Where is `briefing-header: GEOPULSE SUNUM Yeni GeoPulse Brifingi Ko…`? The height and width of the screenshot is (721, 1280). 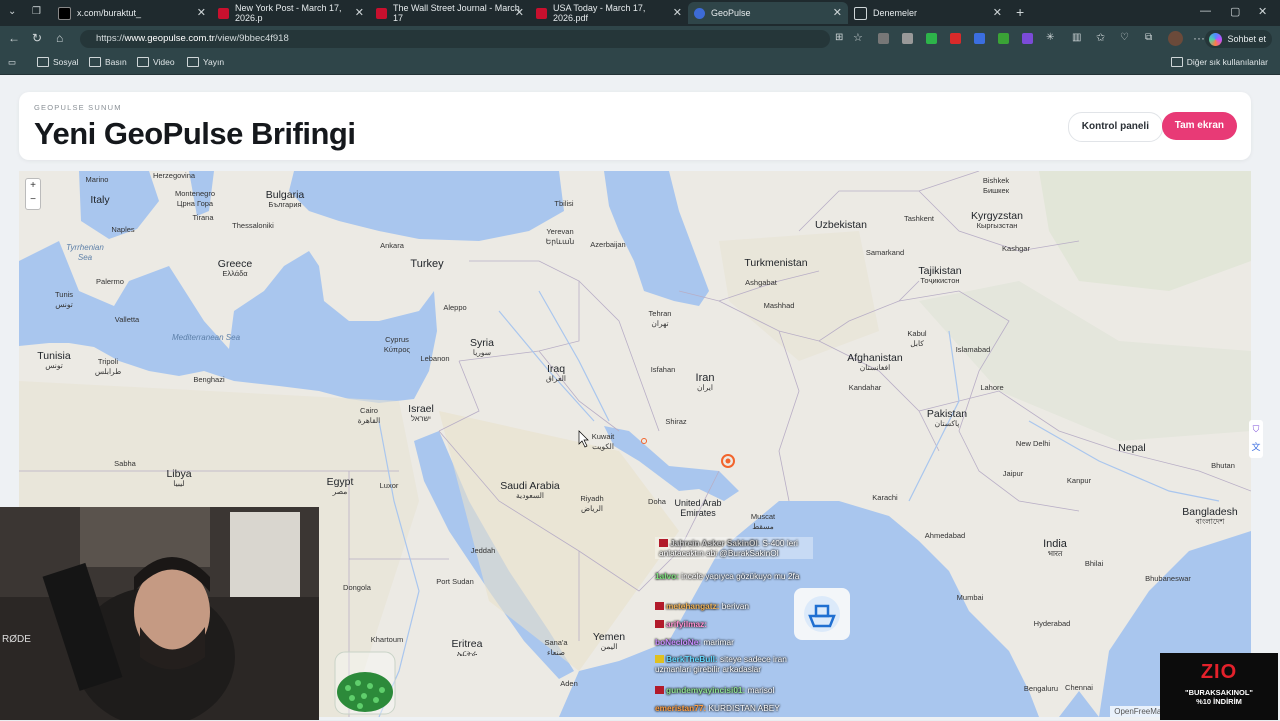 briefing-header: GEOPULSE SUNUM Yeni GeoPulse Brifingi Ko… is located at coordinates (635, 126).